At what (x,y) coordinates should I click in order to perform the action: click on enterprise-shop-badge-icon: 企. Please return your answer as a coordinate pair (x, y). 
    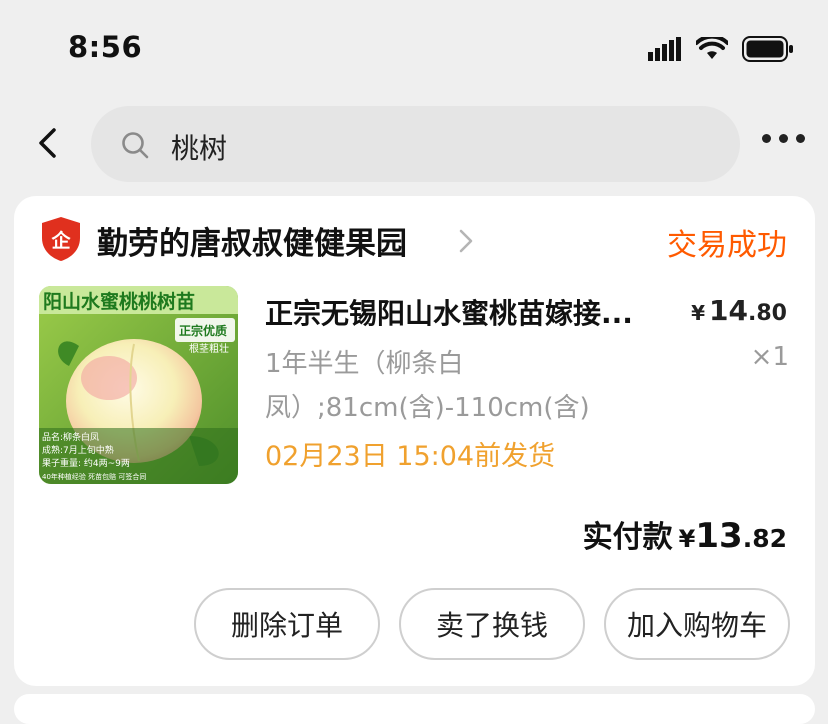
    Looking at the image, I should click on (61, 239).